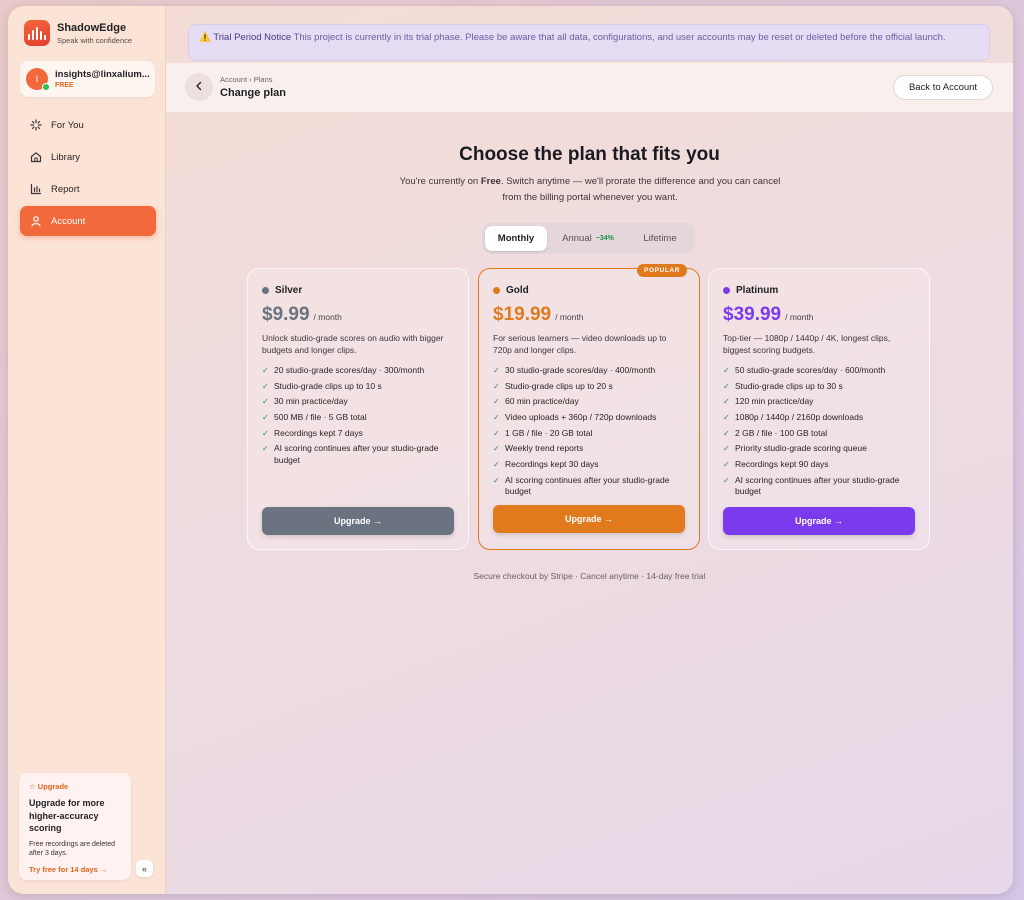 Image resolution: width=1024 pixels, height=900 pixels. What do you see at coordinates (819, 418) in the screenshot?
I see `plan-feature: 1080p / 1440p / 2160p downloads` at bounding box center [819, 418].